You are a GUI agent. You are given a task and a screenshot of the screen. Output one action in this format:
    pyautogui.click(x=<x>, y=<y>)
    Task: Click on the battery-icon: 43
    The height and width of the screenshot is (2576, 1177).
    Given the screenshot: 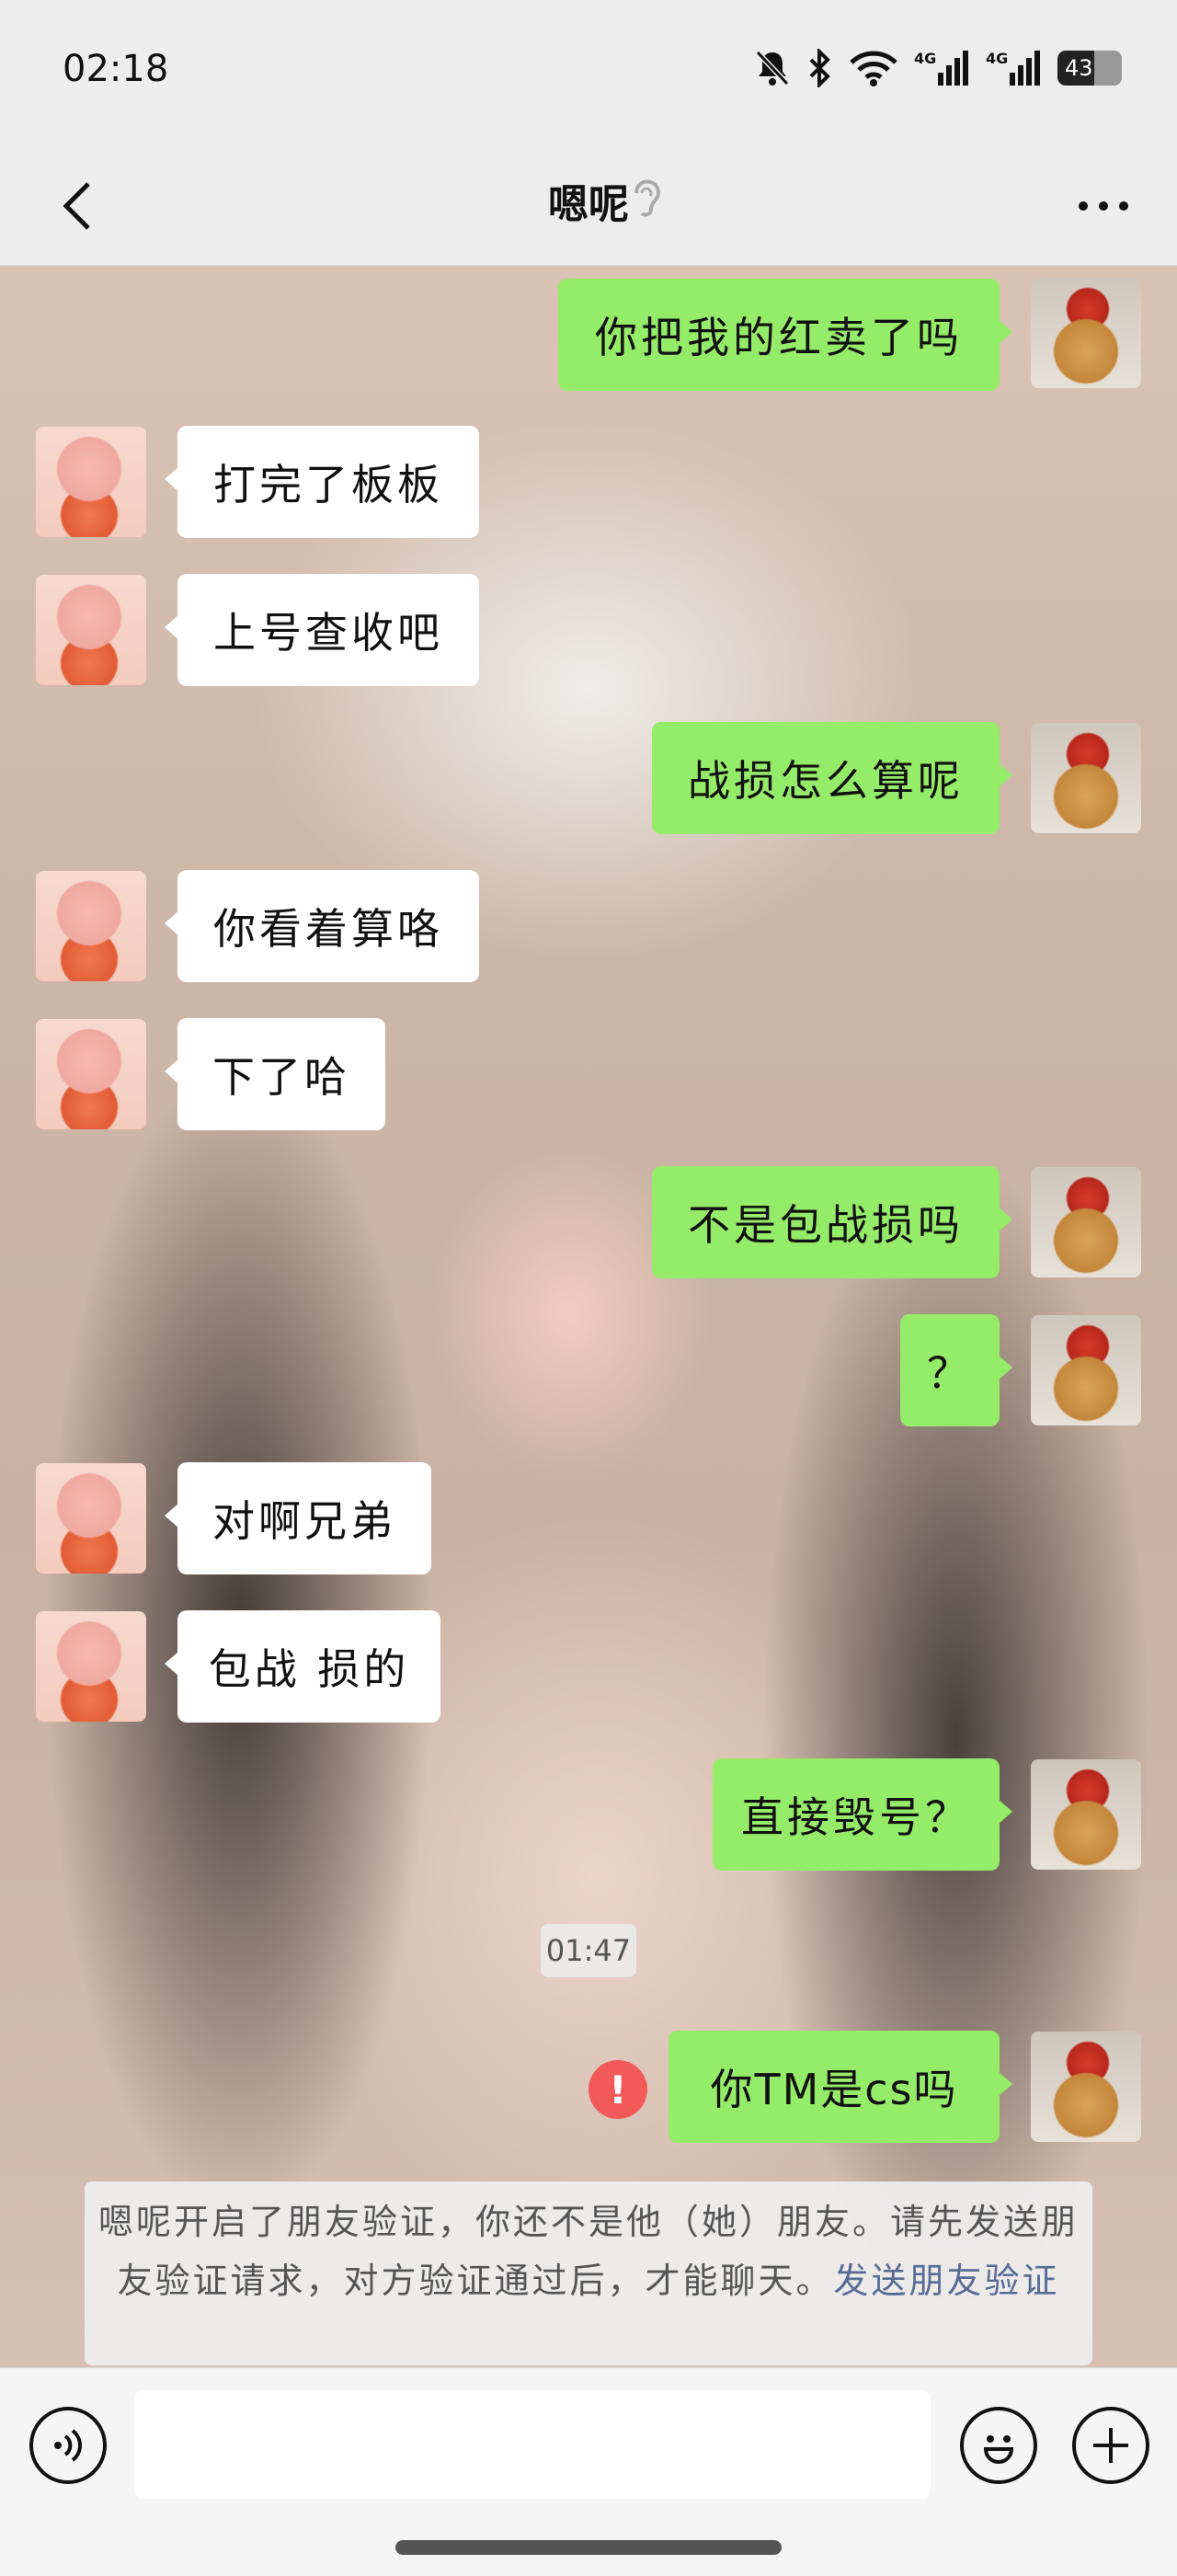 What is the action you would take?
    pyautogui.click(x=1089, y=68)
    